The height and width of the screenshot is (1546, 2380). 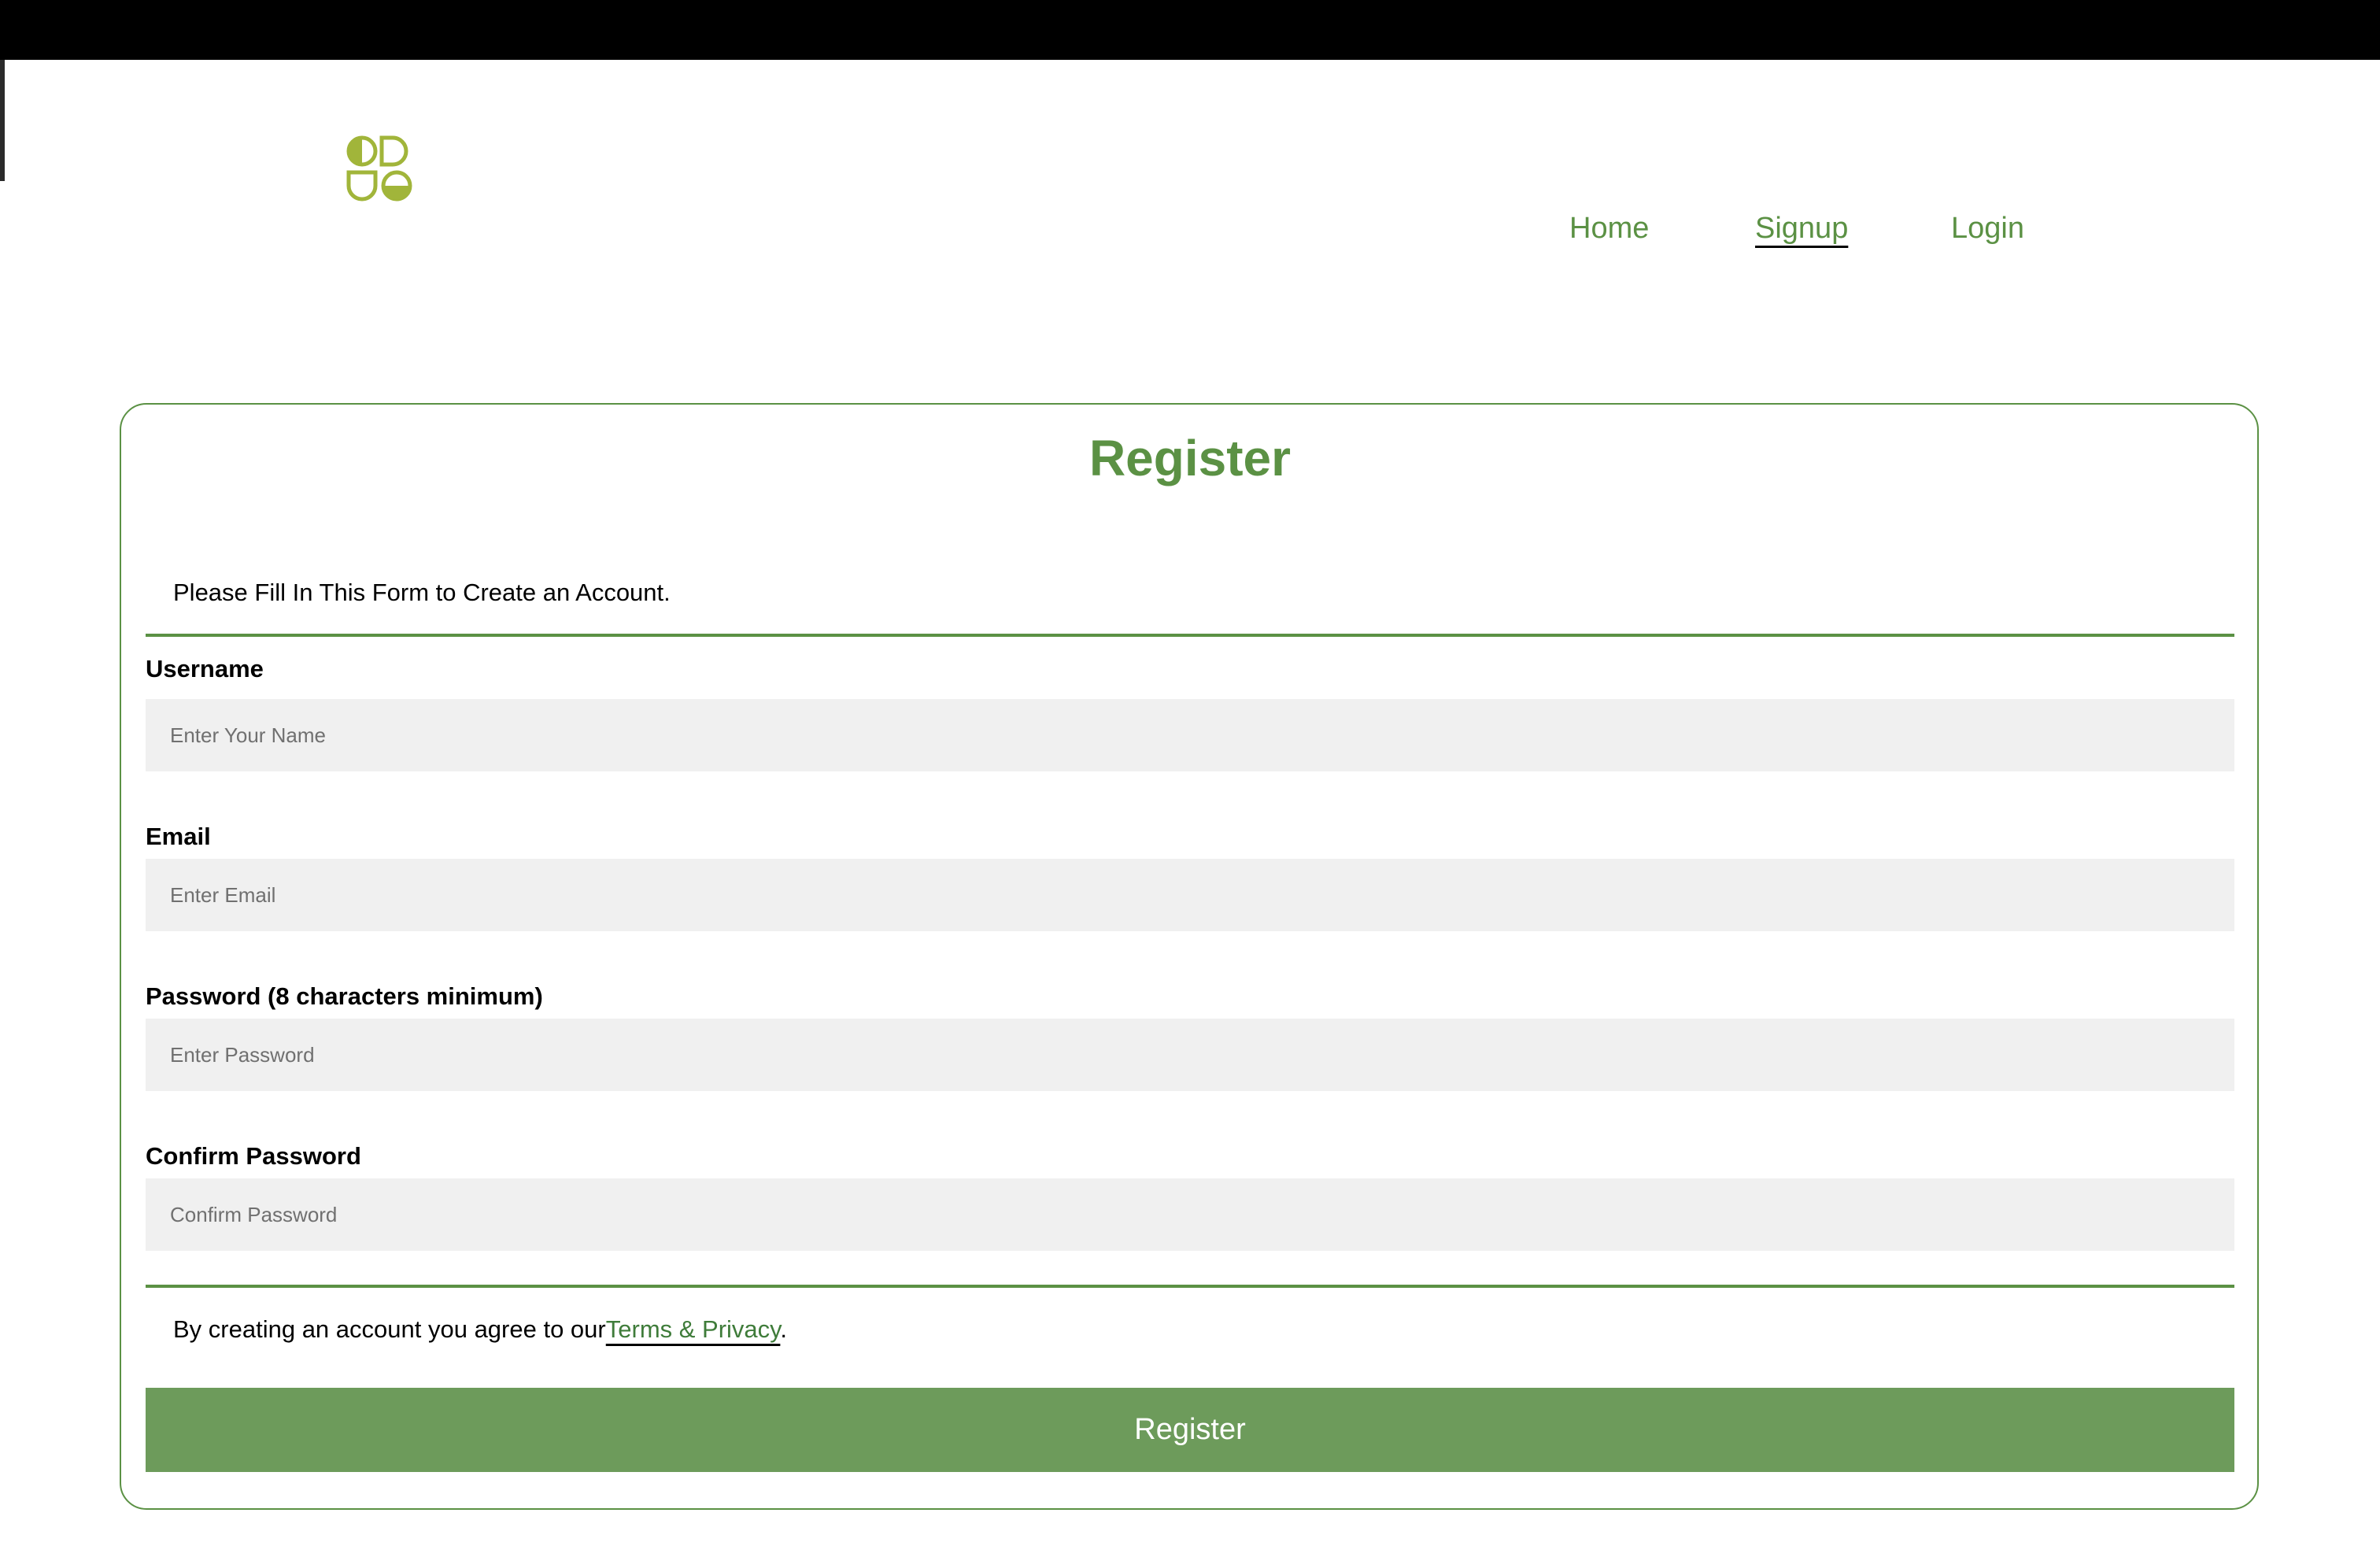 What do you see at coordinates (389, 1329) in the screenshot?
I see `terms-prefix: By creating an account you agree to our` at bounding box center [389, 1329].